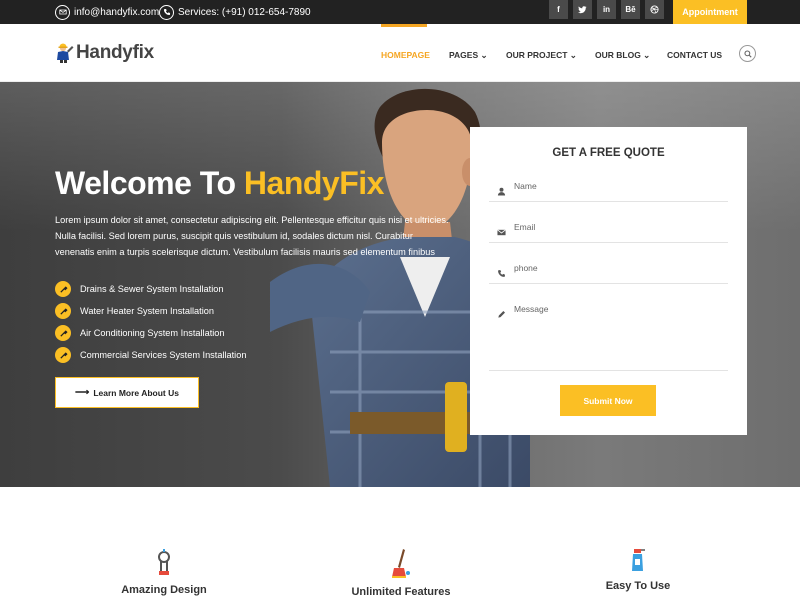  I want to click on hero-title: Welcome To HandyFix, so click(220, 183).